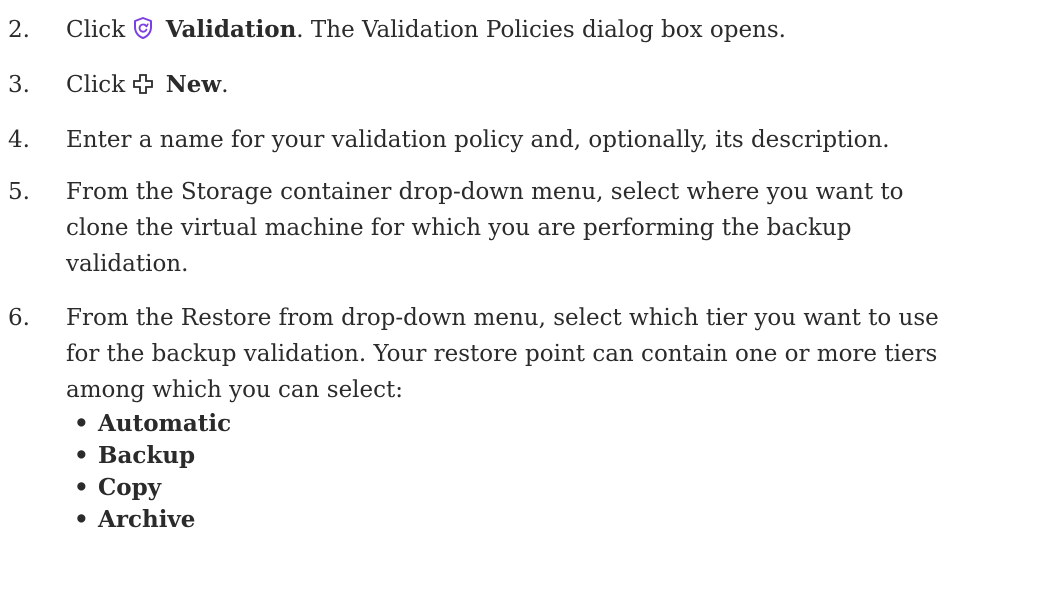  I want to click on step-3: 3. Click New., so click(528, 86).